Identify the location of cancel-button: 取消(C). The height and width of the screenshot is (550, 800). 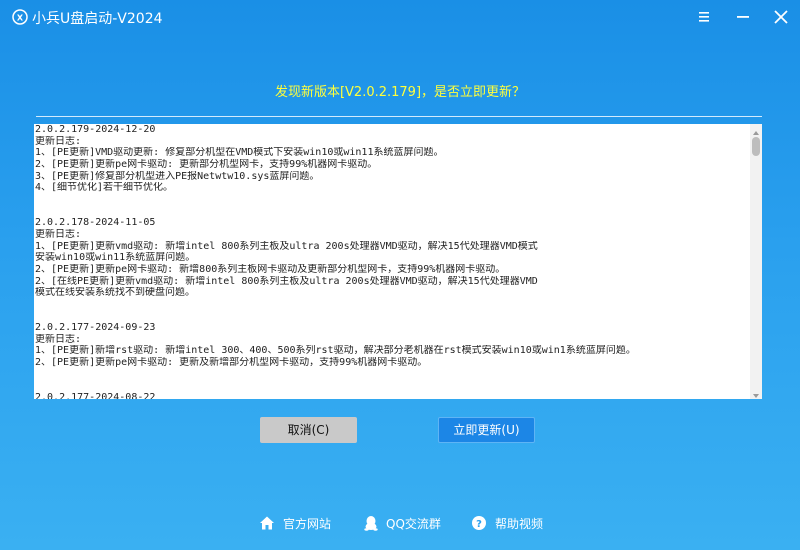
(308, 430).